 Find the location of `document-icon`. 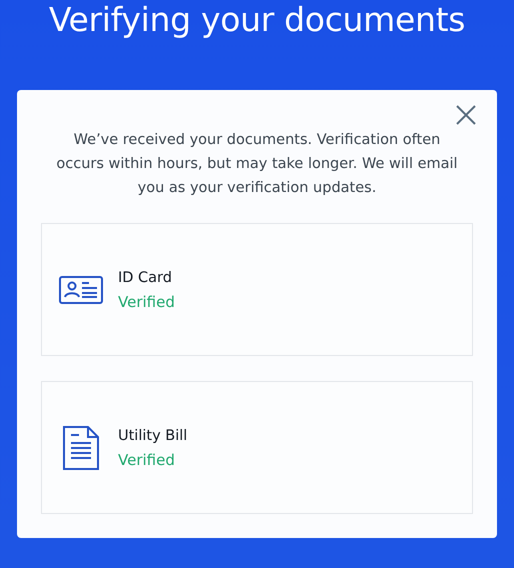

document-icon is located at coordinates (81, 448).